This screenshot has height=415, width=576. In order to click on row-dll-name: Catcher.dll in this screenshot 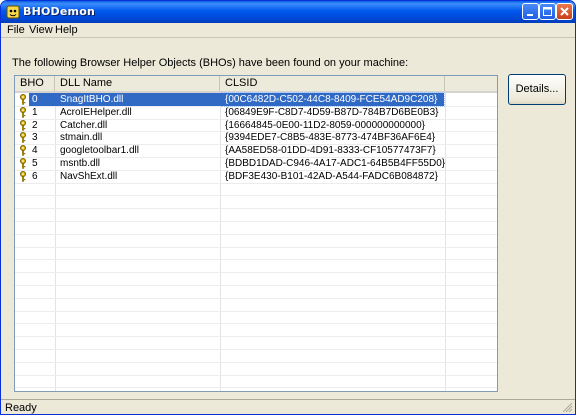, I will do `click(84, 125)`.